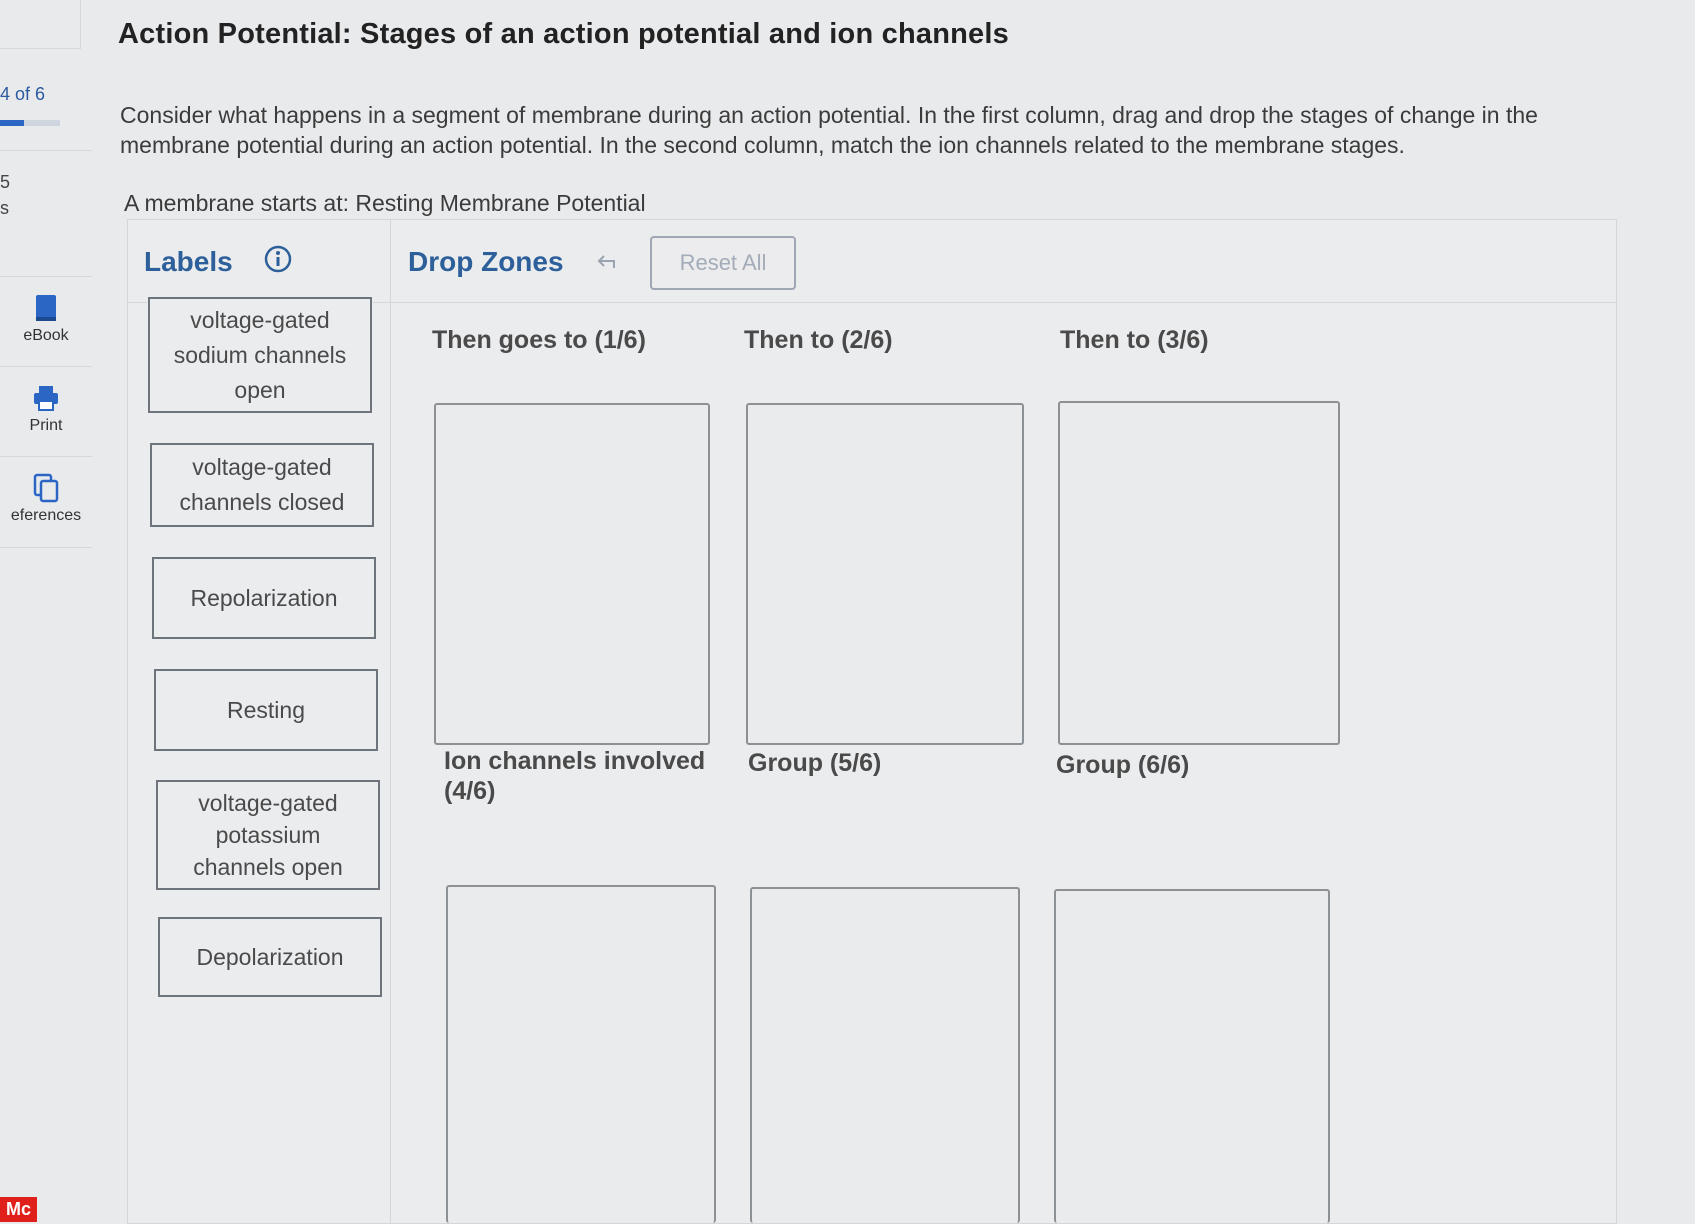 Image resolution: width=1695 pixels, height=1224 pixels. What do you see at coordinates (270, 957) in the screenshot?
I see `label-card: Depolarization` at bounding box center [270, 957].